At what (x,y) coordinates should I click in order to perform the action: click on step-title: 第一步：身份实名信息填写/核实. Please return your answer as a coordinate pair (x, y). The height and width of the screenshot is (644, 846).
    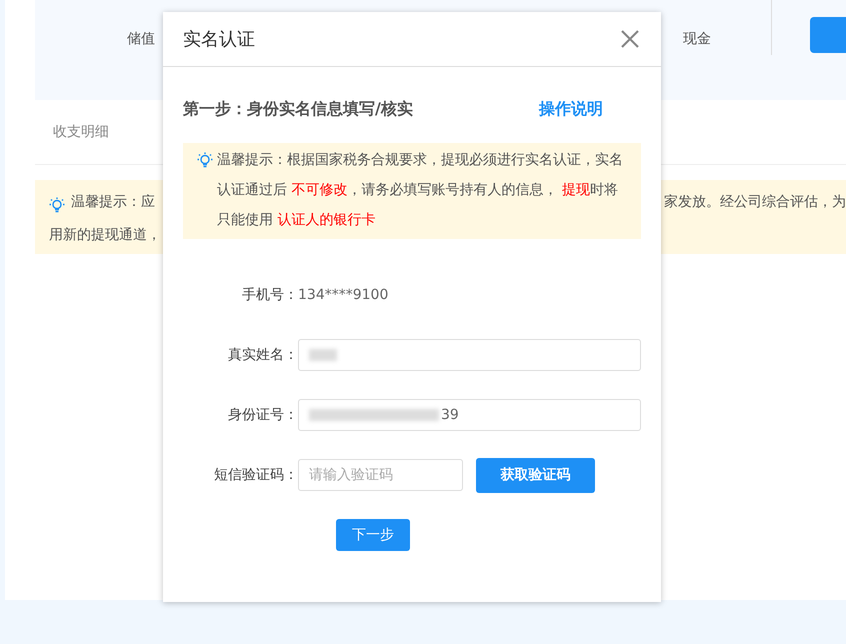
    Looking at the image, I should click on (298, 109).